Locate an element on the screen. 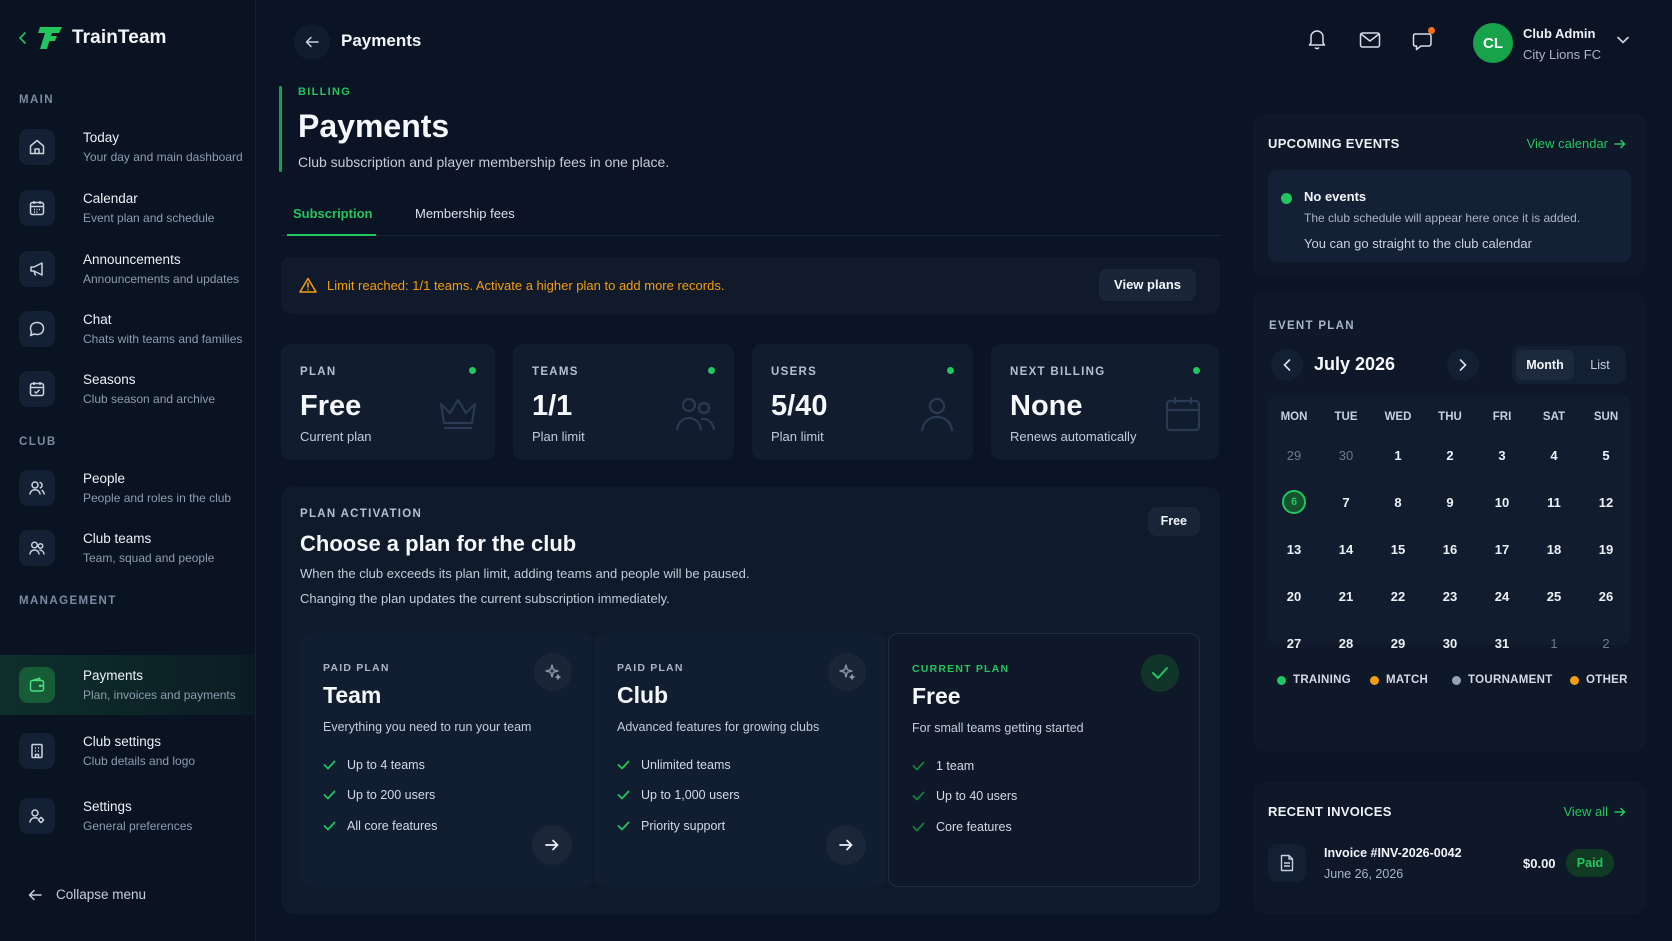  calendar-day: 3 is located at coordinates (1502, 455).